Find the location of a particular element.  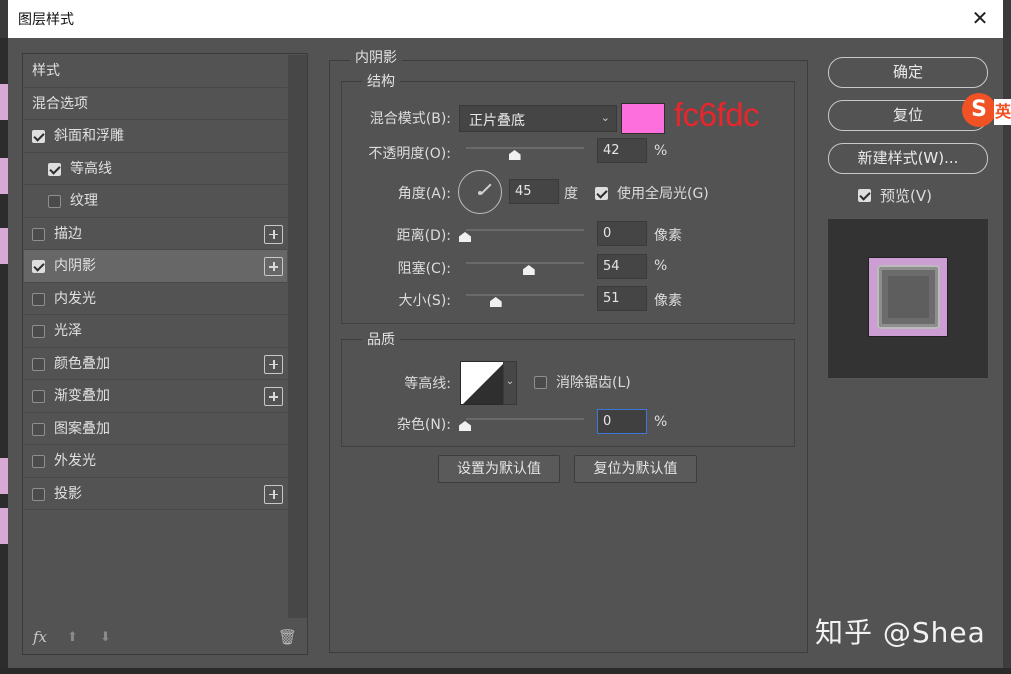

close-icon: ✕ is located at coordinates (980, 18).